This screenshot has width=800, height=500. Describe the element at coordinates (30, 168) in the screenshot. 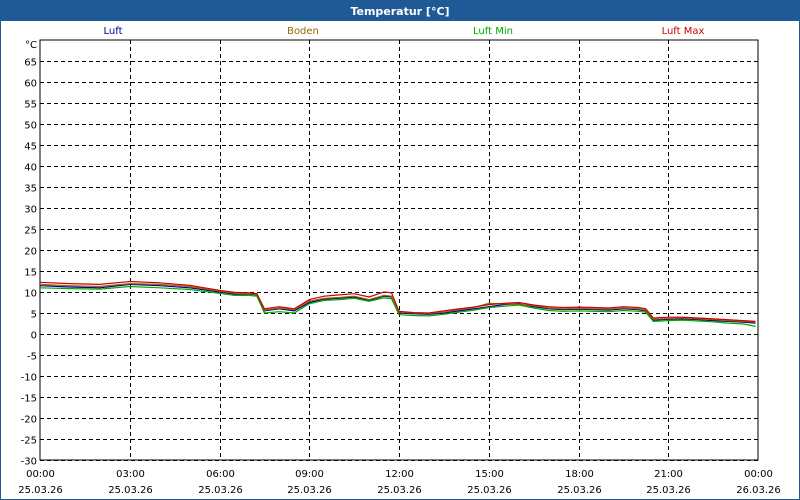

I see `y-tick-label: 40` at that location.